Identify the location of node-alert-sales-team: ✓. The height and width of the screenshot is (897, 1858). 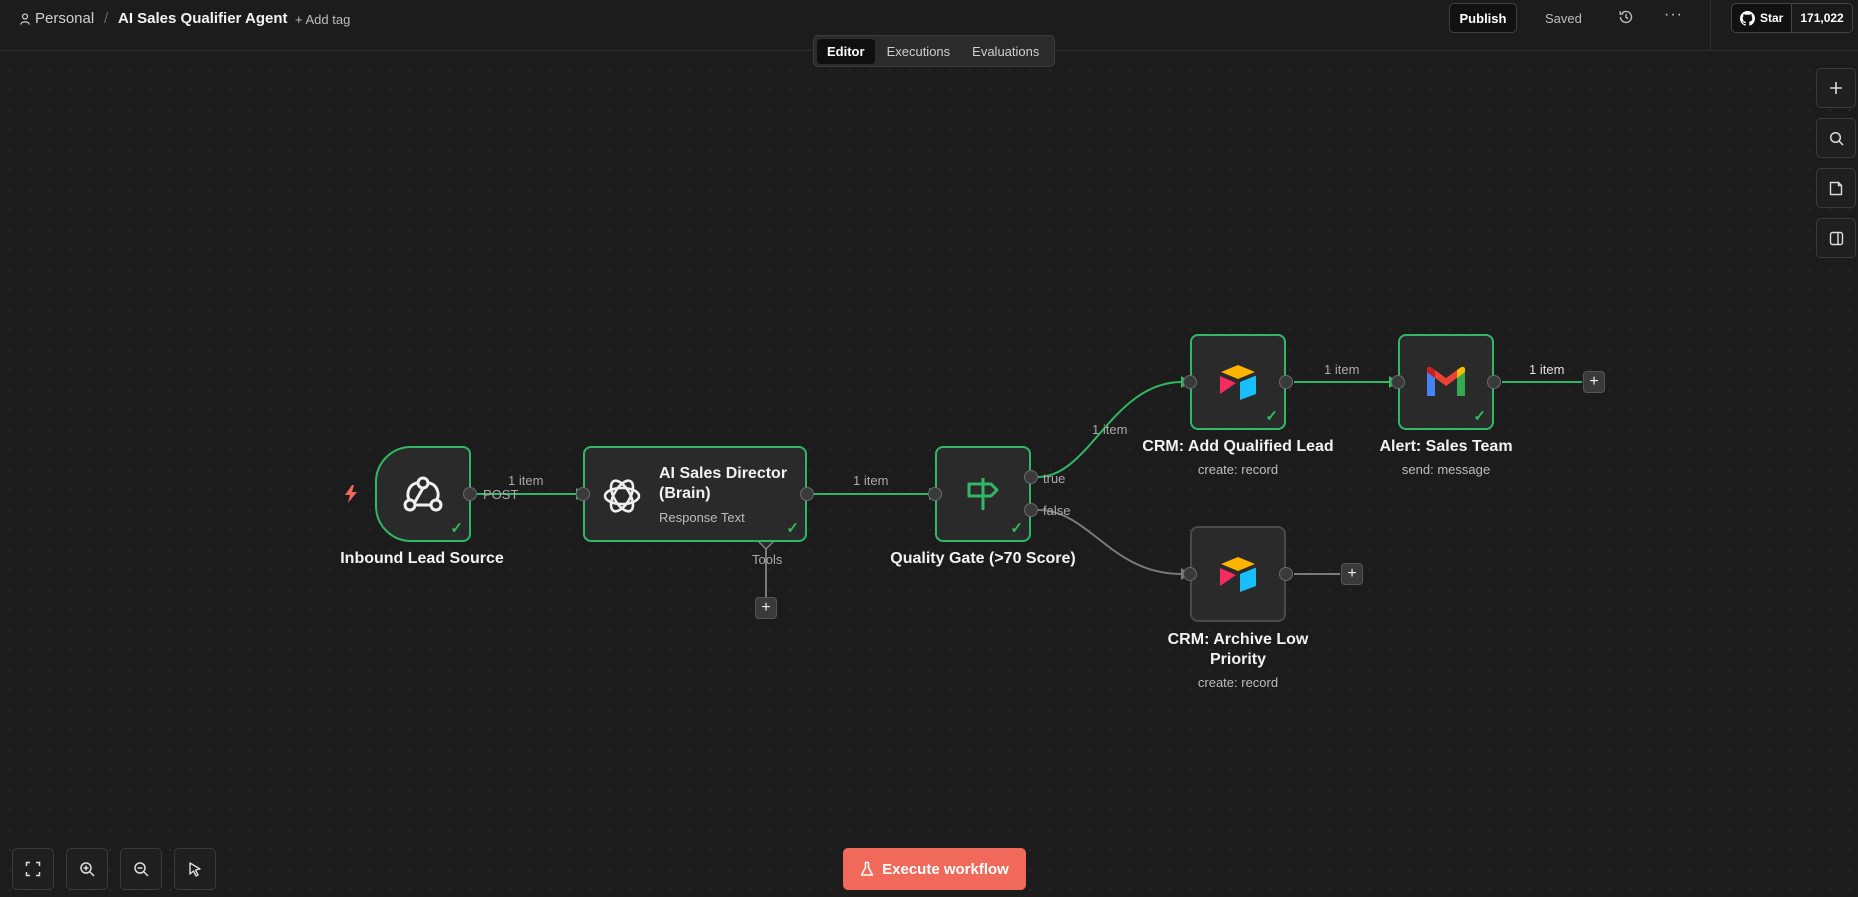
(1446, 382).